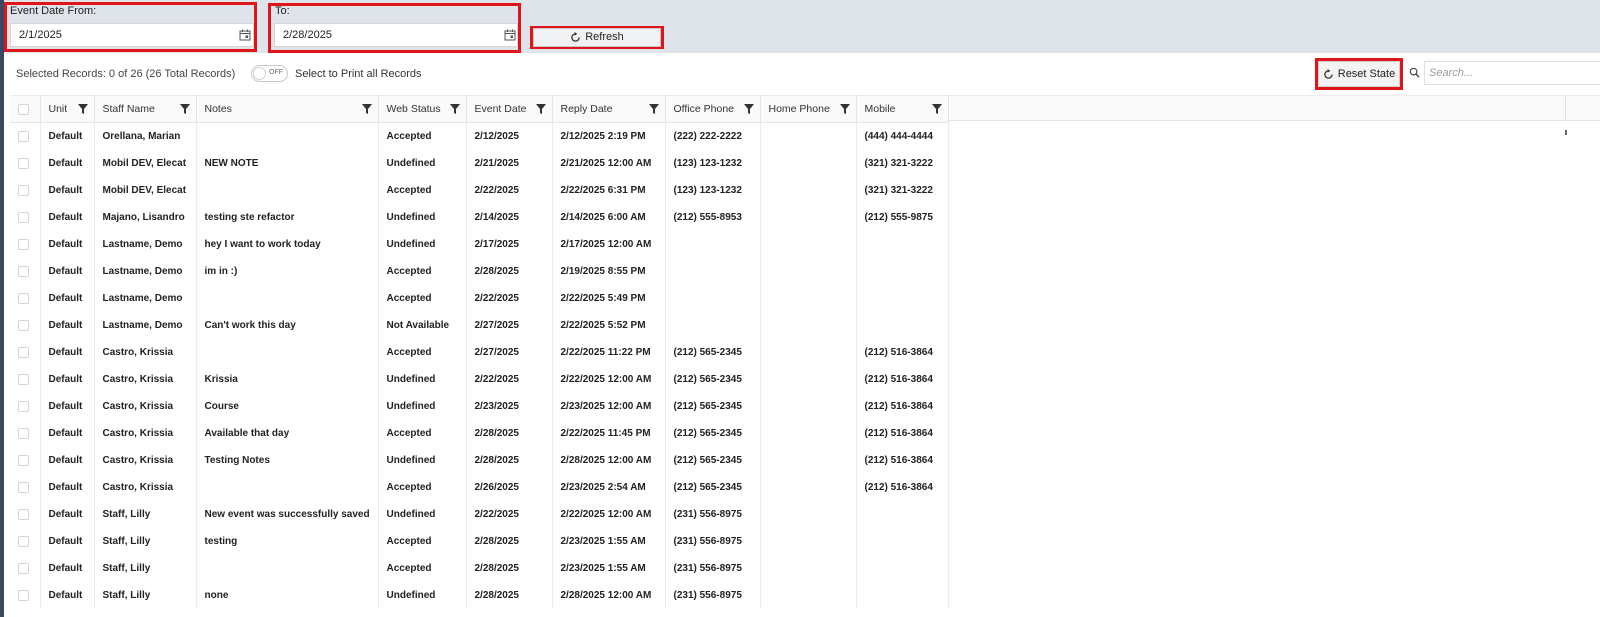 The height and width of the screenshot is (617, 1600). I want to click on toggle-knob, so click(259, 73).